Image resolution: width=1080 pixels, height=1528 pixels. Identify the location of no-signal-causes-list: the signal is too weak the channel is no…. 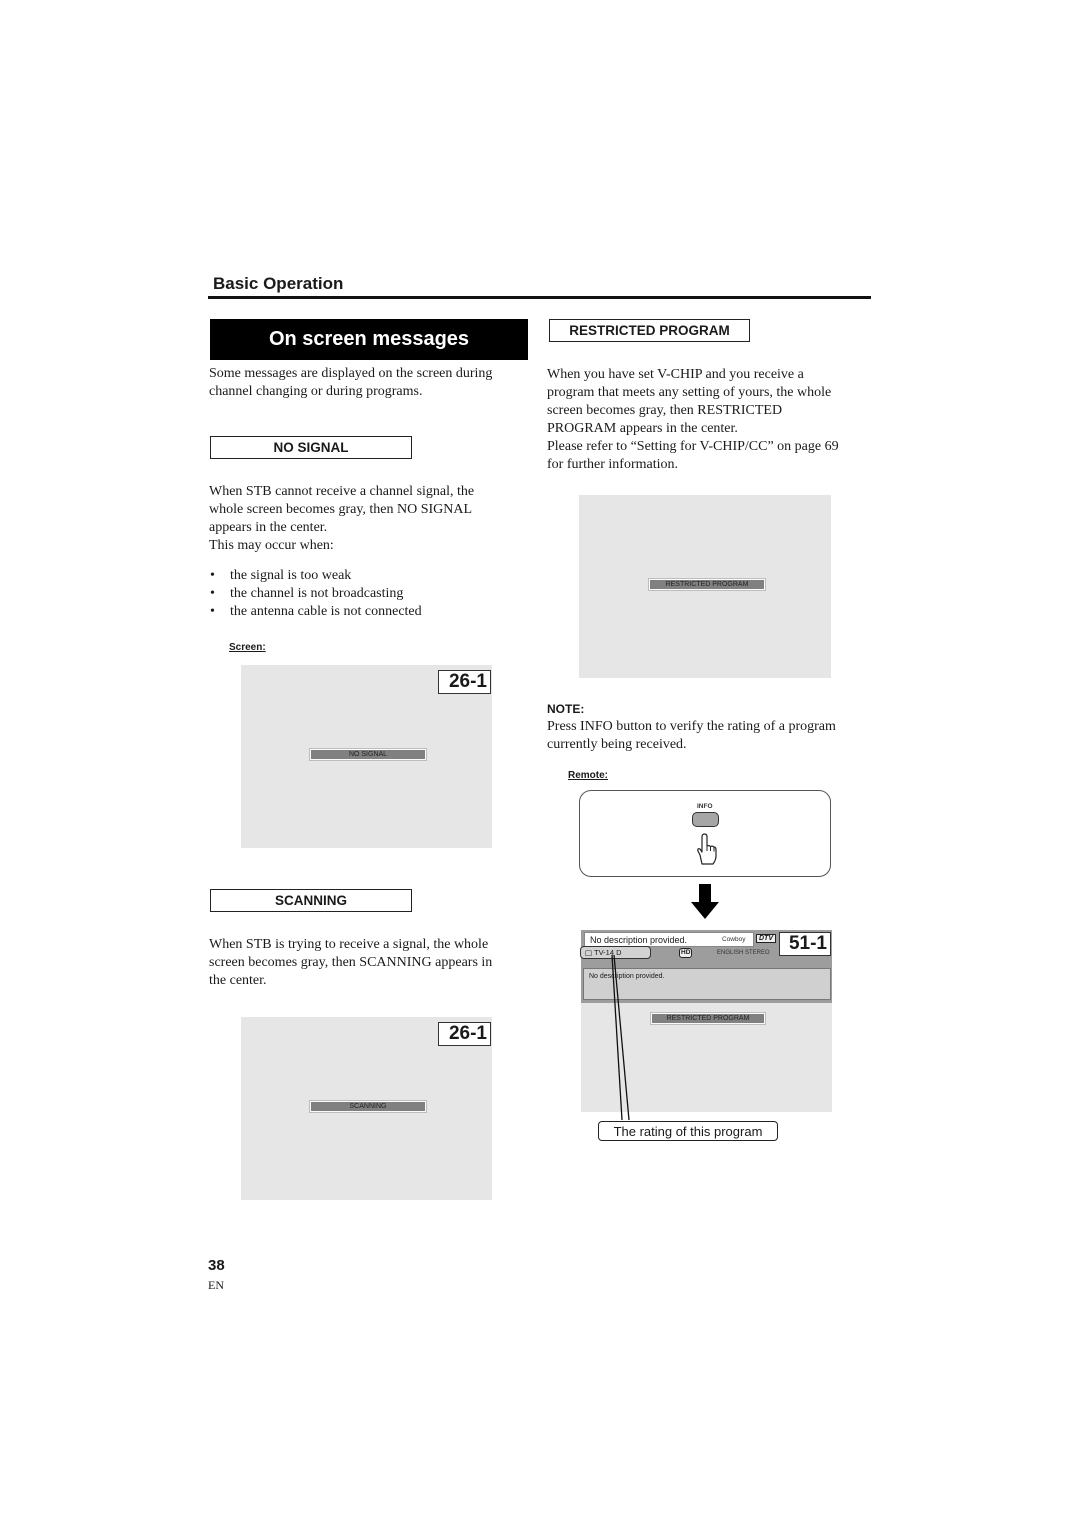
(369, 594).